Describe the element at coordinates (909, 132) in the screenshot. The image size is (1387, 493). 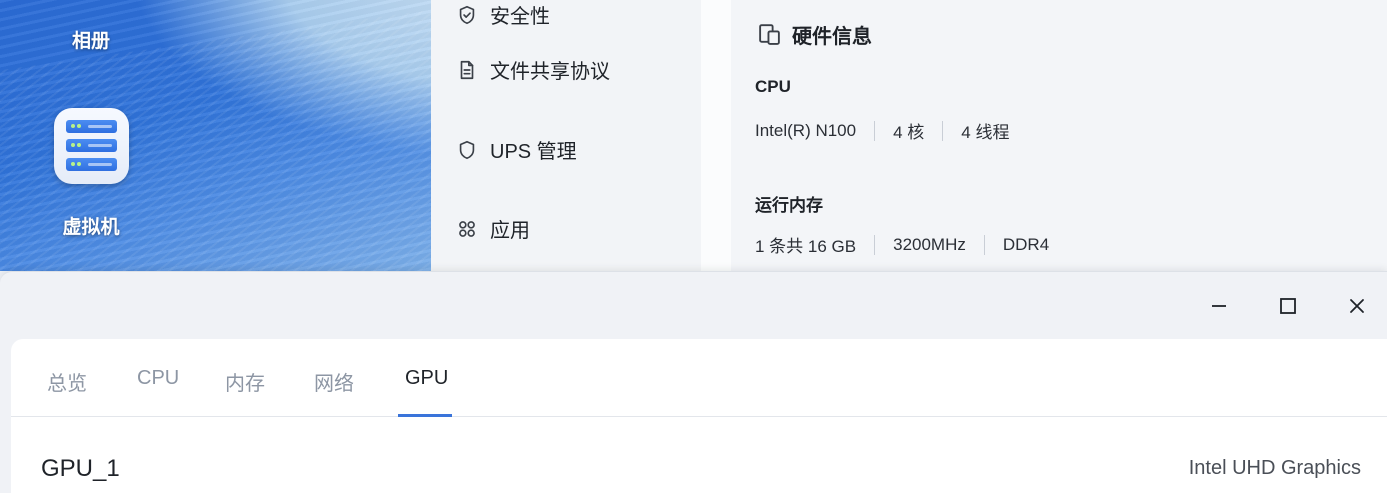
I see `cpu-cores: 4 核` at that location.